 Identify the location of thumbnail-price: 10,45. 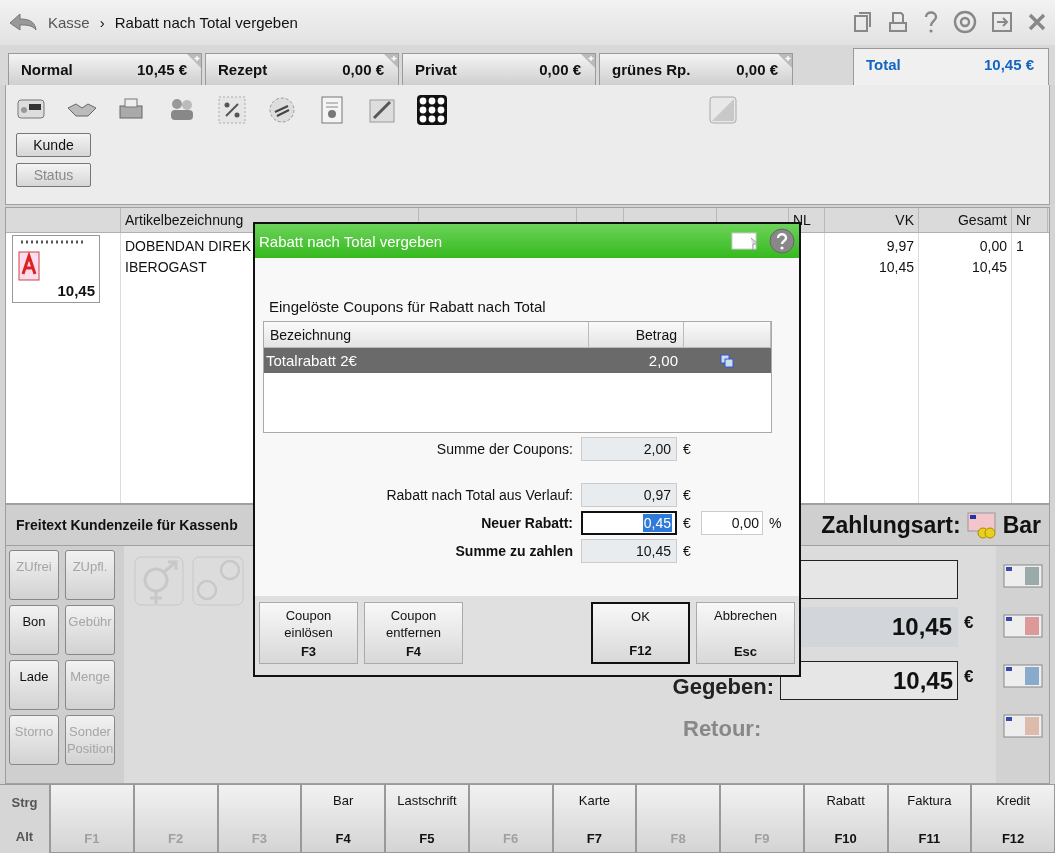
(76, 290).